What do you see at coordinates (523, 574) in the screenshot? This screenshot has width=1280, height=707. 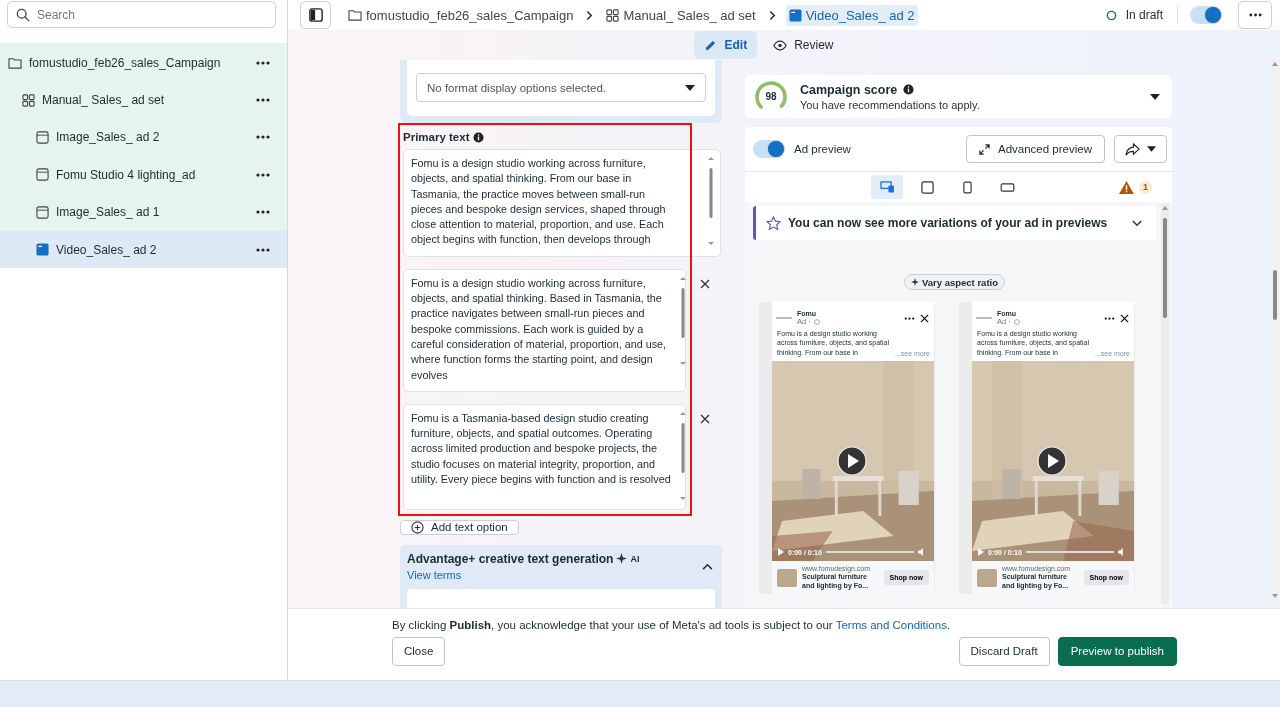 I see `view-terms-link: View terms` at bounding box center [523, 574].